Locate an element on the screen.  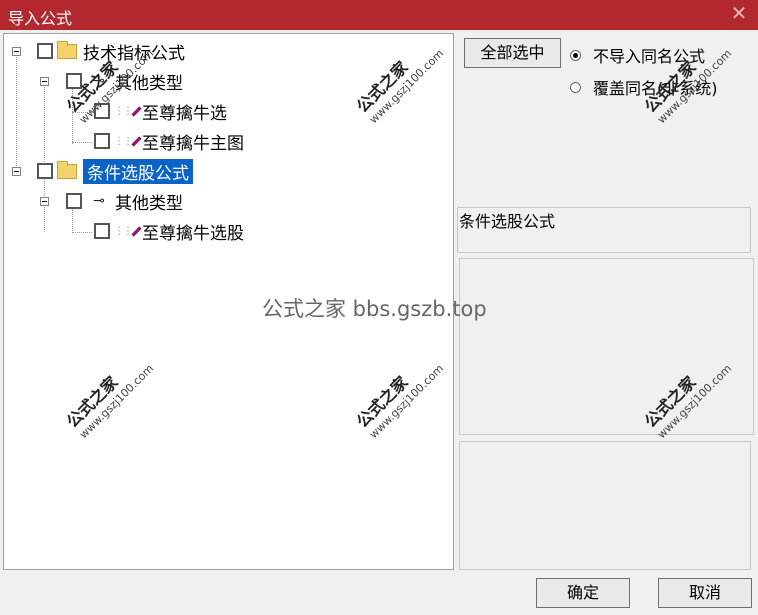
tree-leaf: ⋮⋮ 至尊擒牛选股 is located at coordinates (169, 231).